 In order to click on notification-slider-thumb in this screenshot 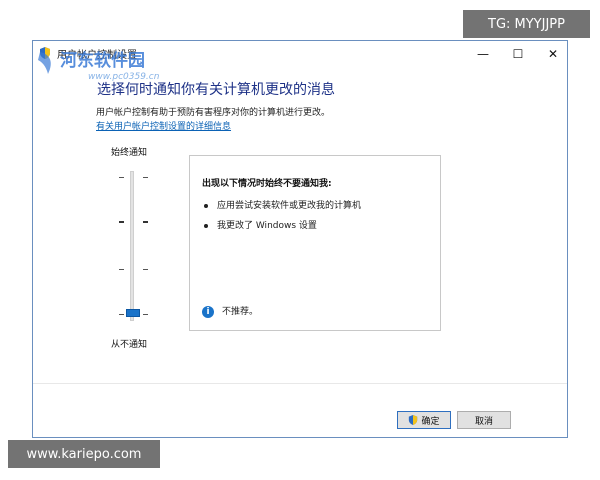, I will do `click(133, 313)`.